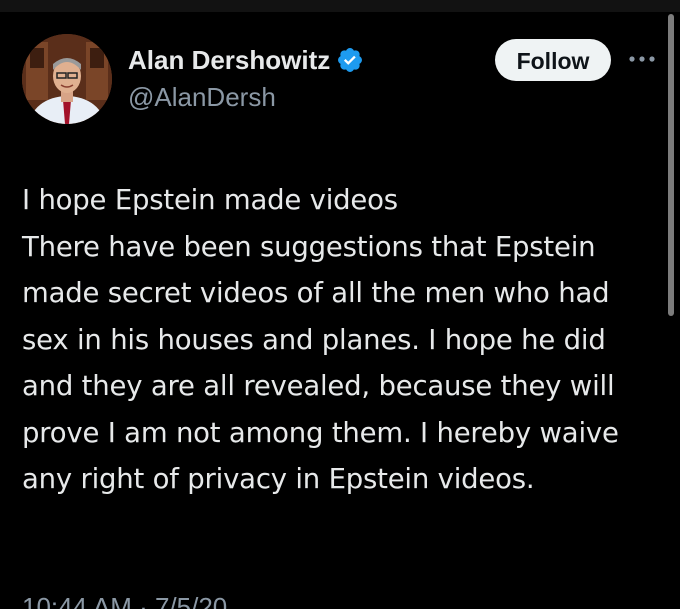 The image size is (680, 609). Describe the element at coordinates (642, 59) in the screenshot. I see `more-horizontal-icon` at that location.